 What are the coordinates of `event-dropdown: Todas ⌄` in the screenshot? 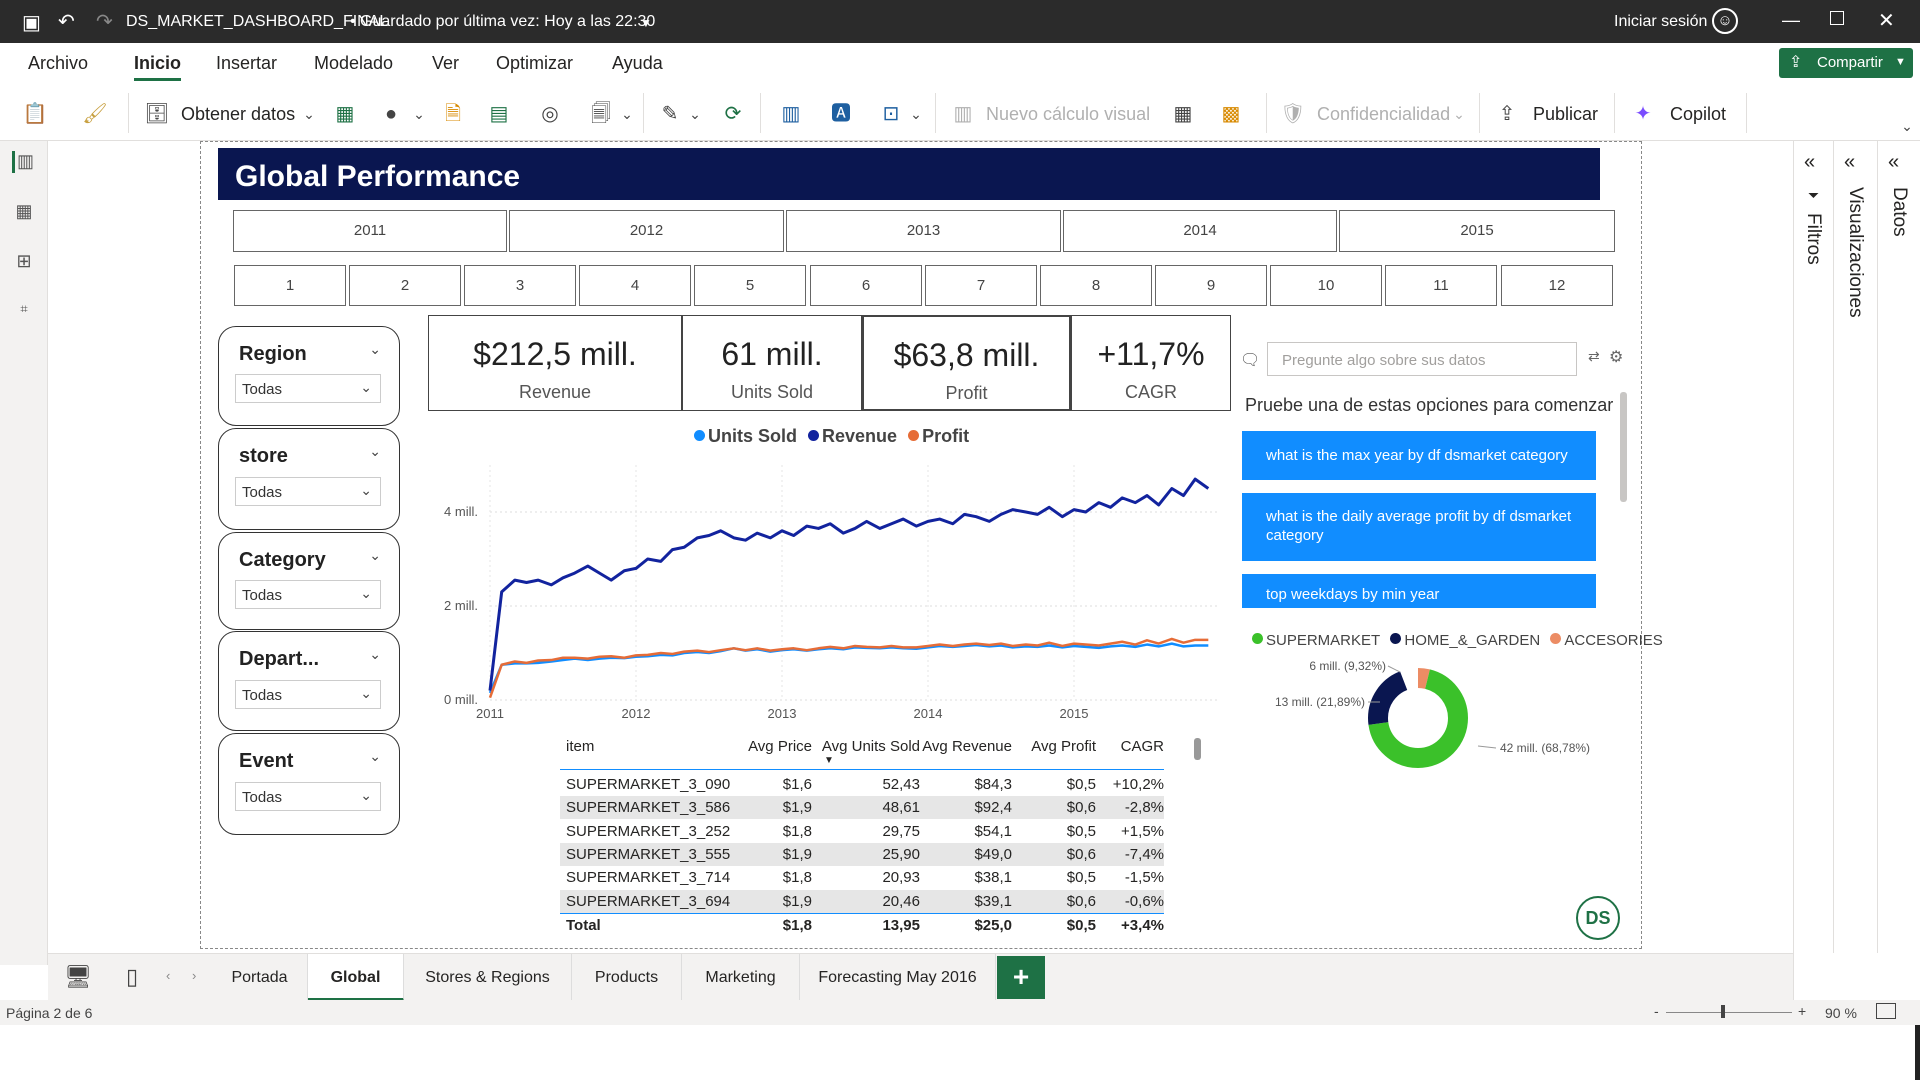 It's located at (308, 796).